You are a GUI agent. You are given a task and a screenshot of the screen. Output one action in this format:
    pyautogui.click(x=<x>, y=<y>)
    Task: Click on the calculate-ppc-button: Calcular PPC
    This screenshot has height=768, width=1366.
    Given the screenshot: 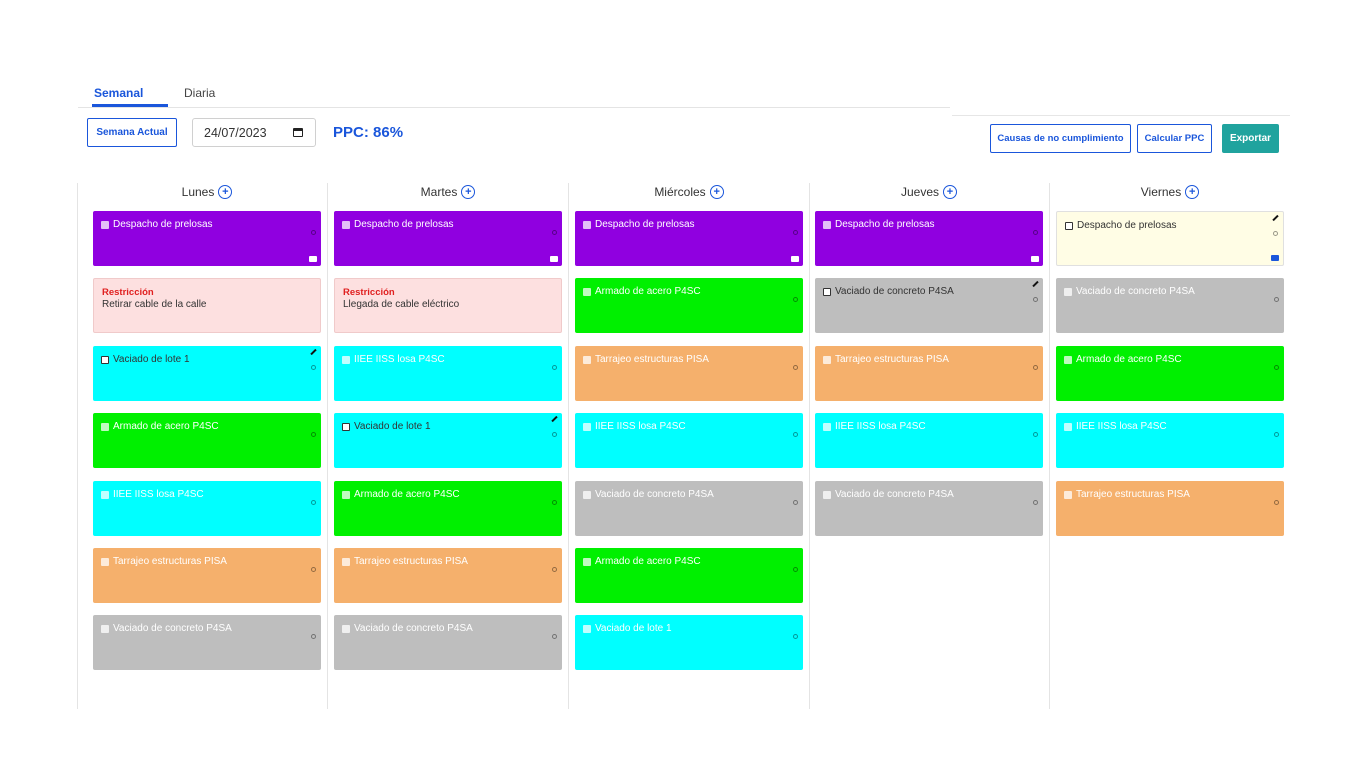 What is the action you would take?
    pyautogui.click(x=1174, y=138)
    